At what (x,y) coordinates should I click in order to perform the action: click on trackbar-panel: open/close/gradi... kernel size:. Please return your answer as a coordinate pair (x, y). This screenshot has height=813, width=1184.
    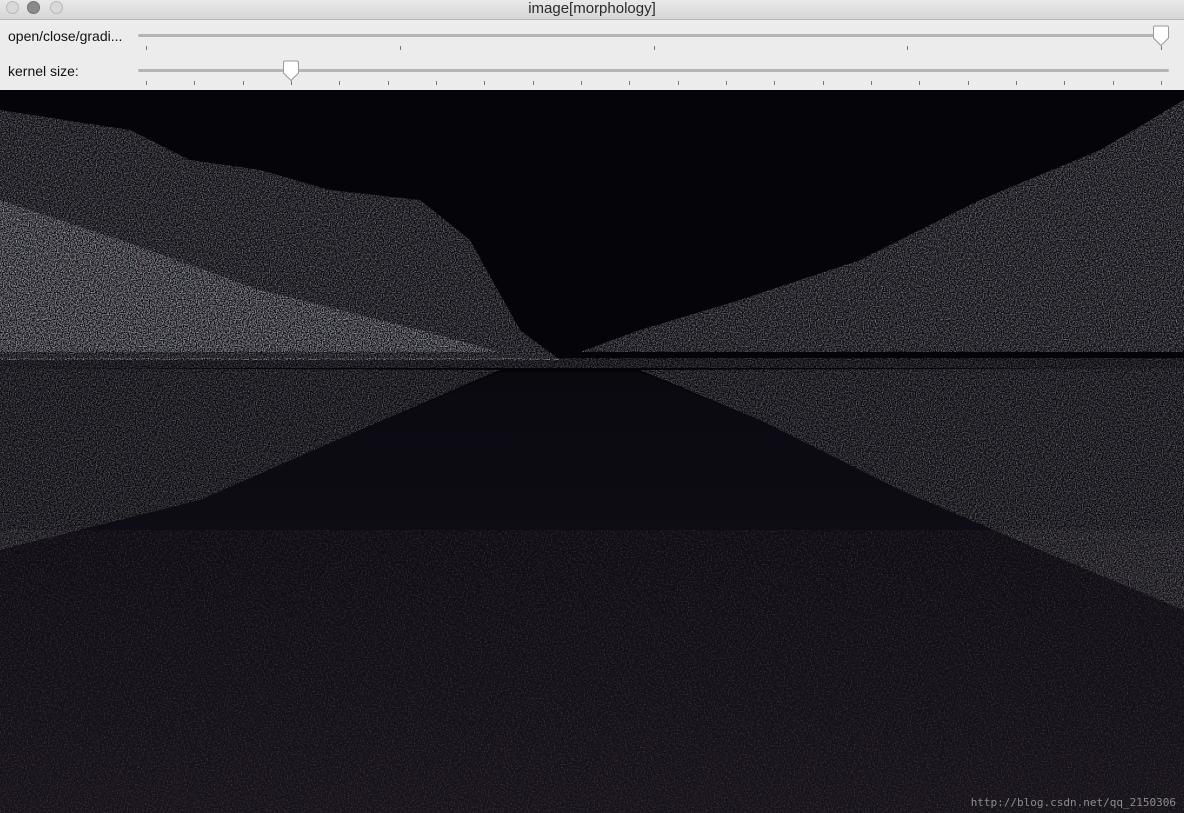
    Looking at the image, I should click on (592, 55).